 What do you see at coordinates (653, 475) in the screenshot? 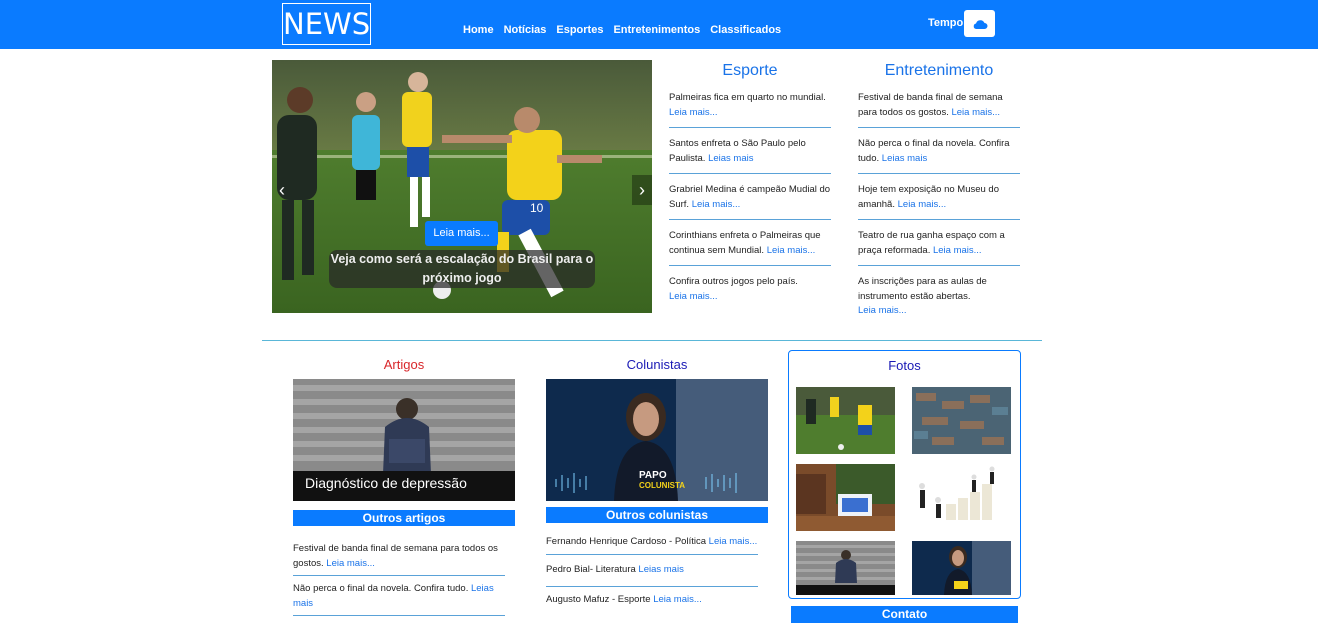
I see `papo-logo-text: PAPO` at bounding box center [653, 475].